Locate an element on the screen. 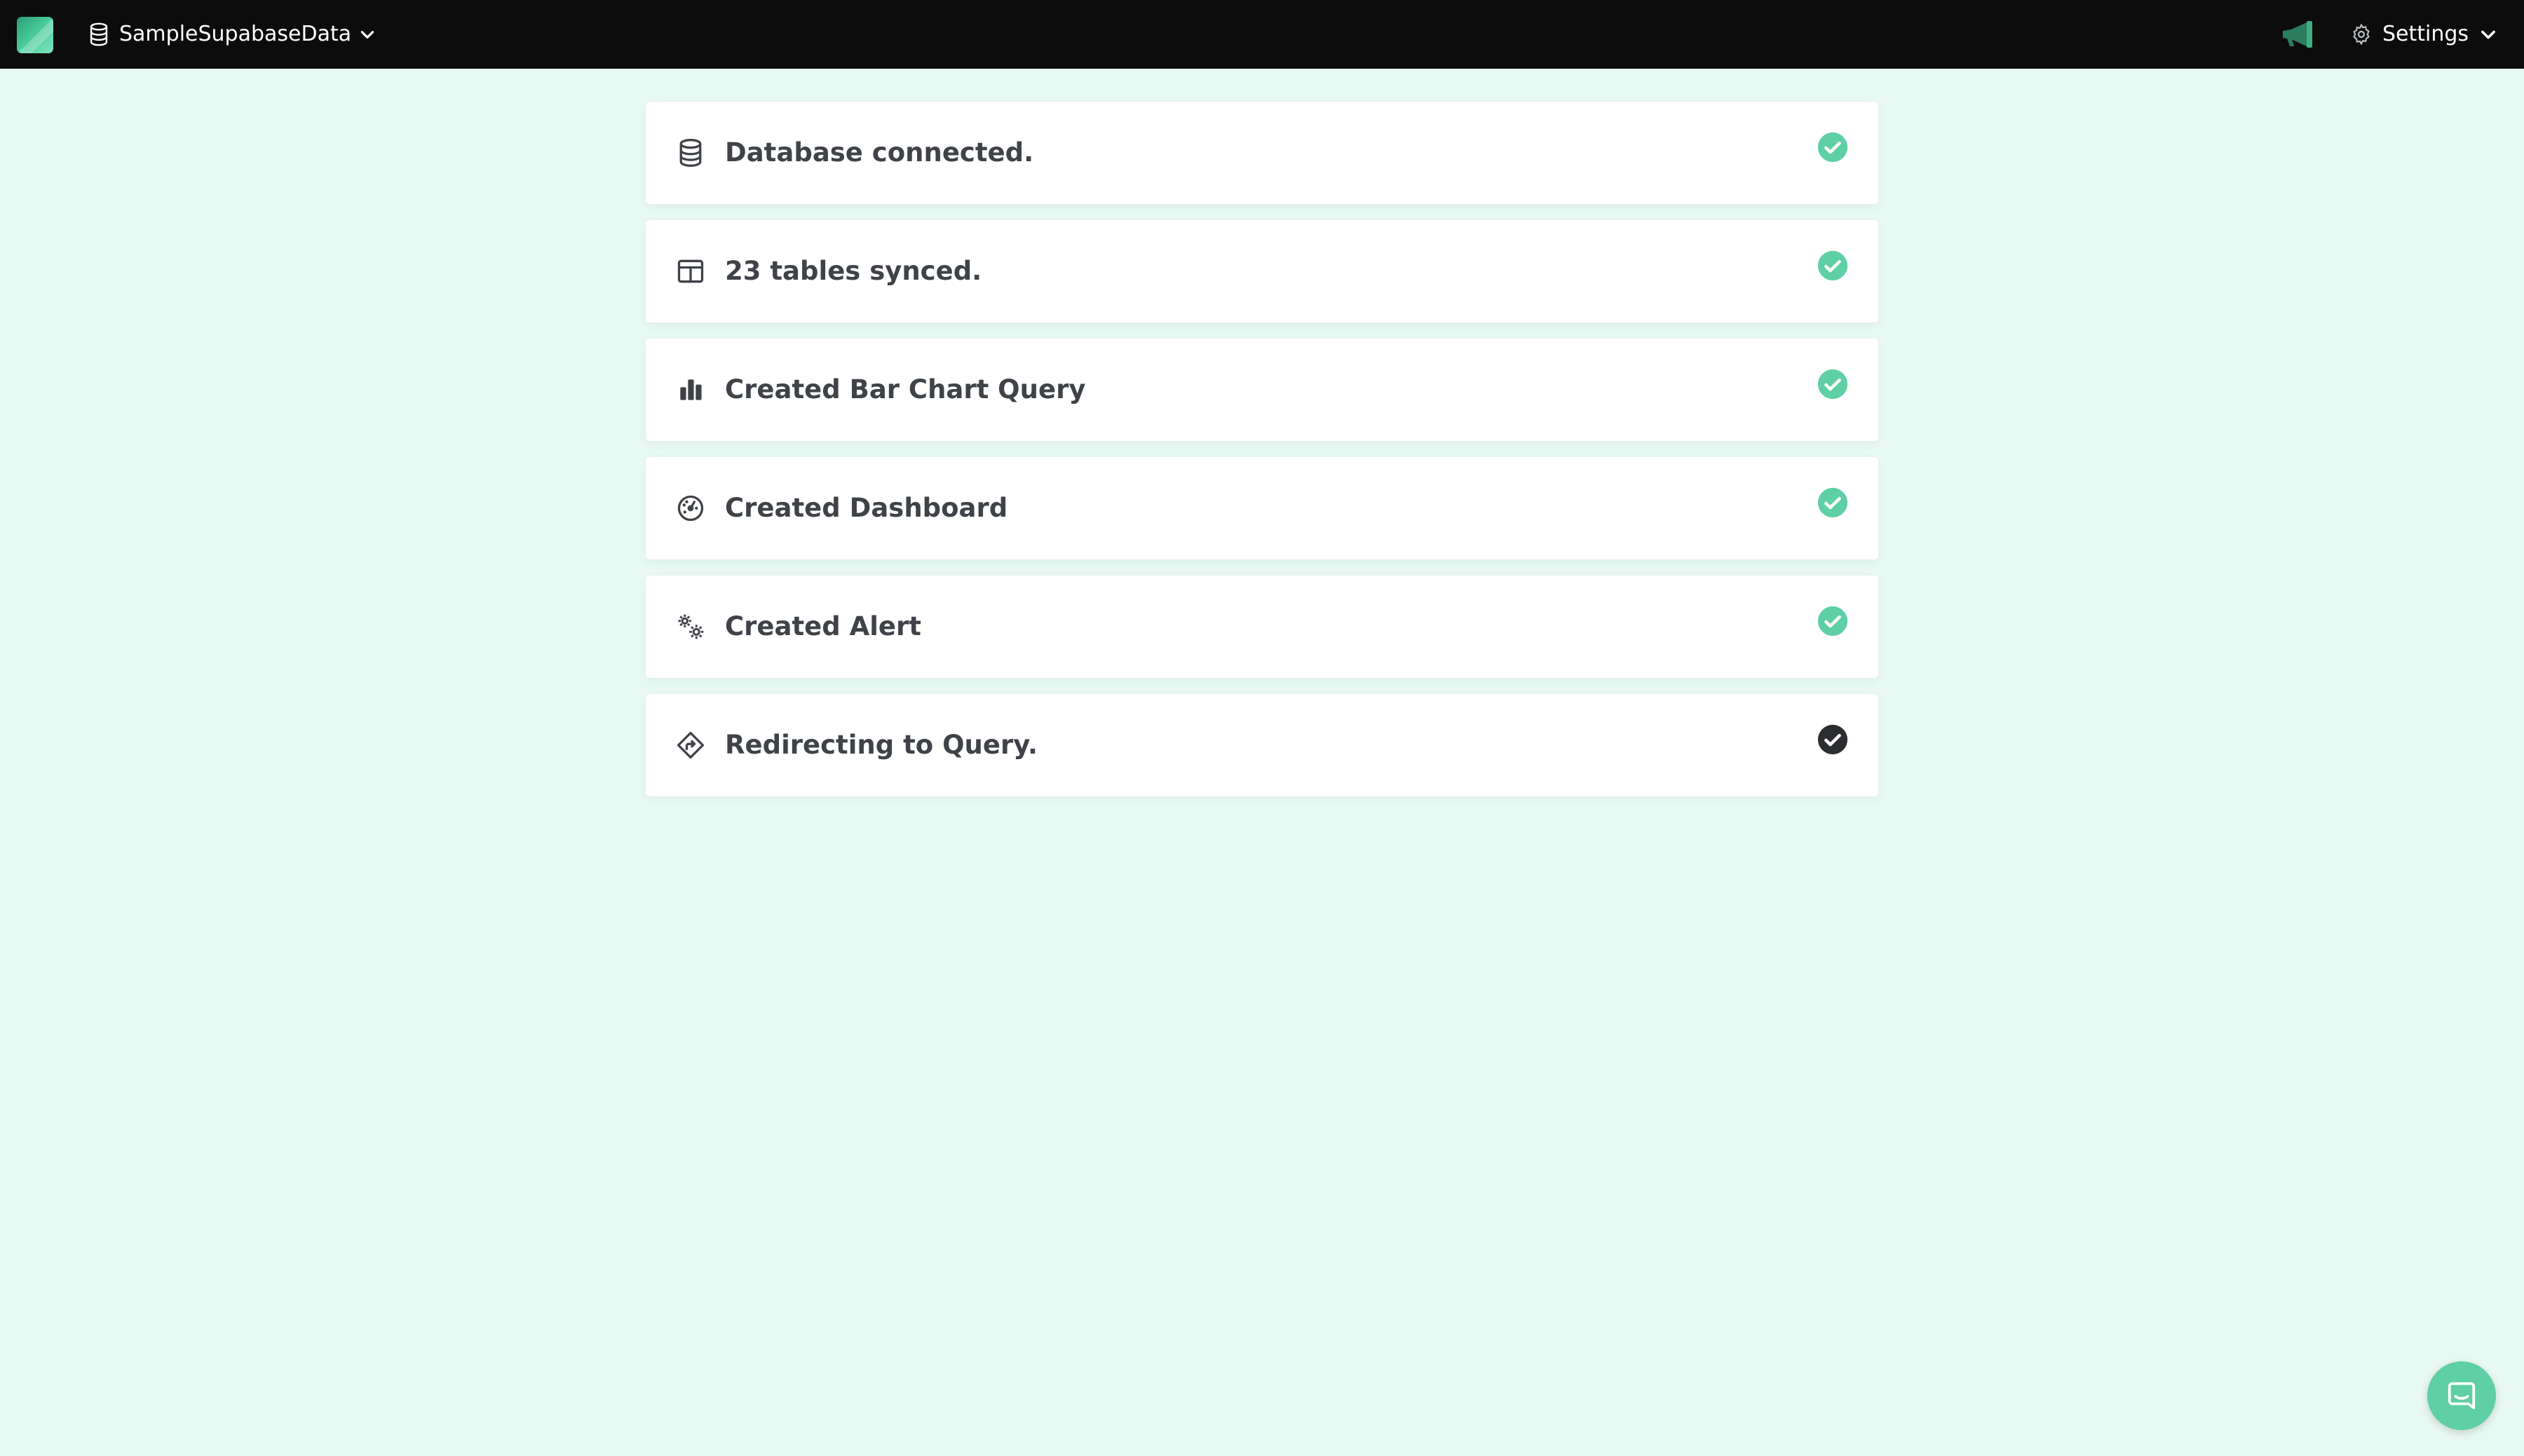 The width and height of the screenshot is (2524, 1456). settings-menu: Settings is located at coordinates (2424, 34).